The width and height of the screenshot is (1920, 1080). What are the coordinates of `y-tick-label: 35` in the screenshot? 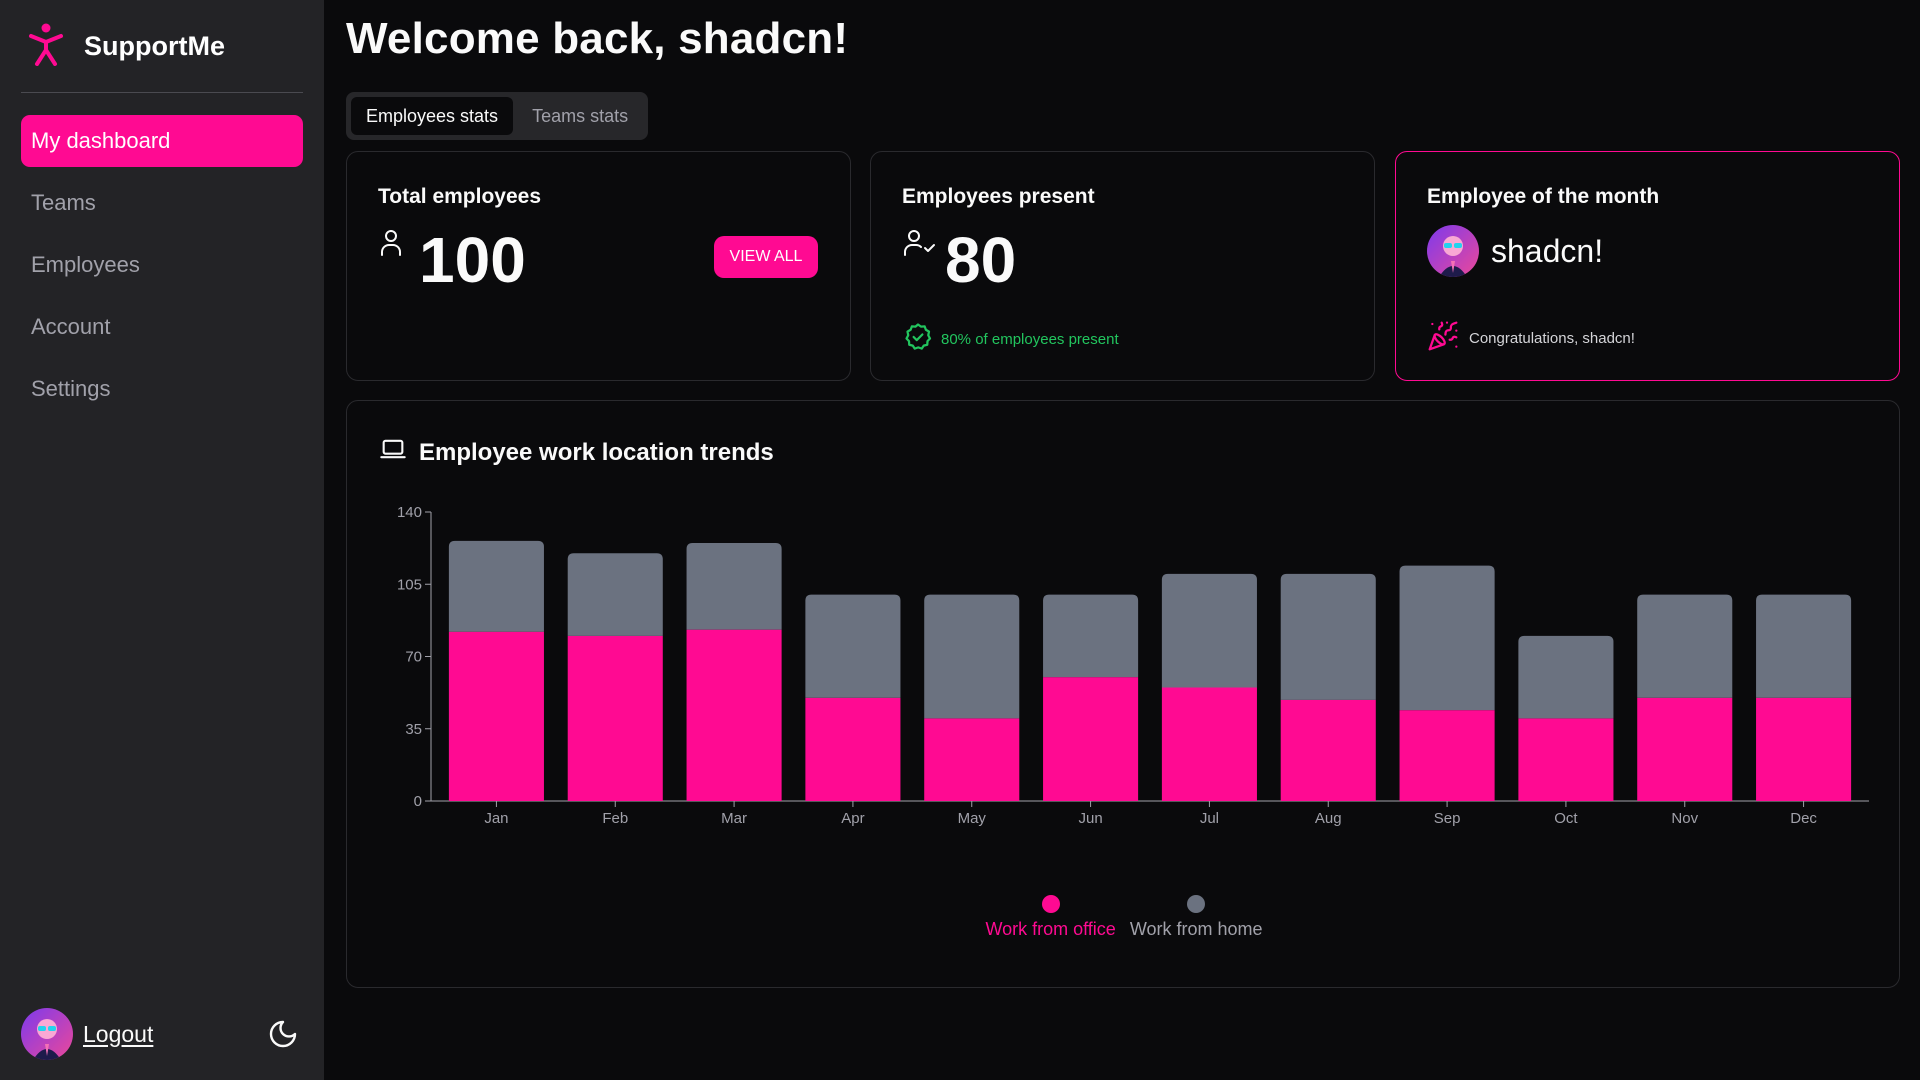 It's located at (413, 729).